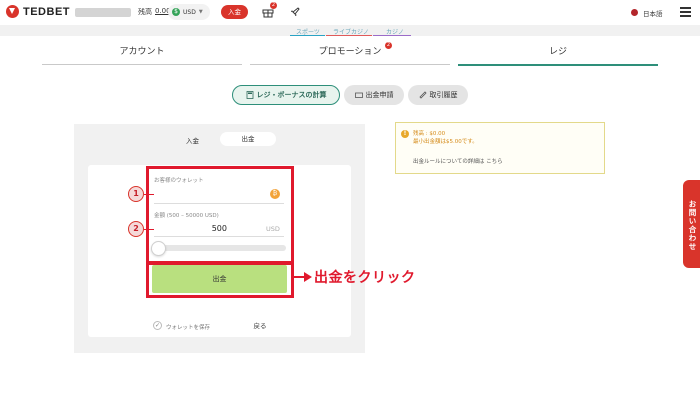  What do you see at coordinates (103, 12) in the screenshot?
I see `username-blurred` at bounding box center [103, 12].